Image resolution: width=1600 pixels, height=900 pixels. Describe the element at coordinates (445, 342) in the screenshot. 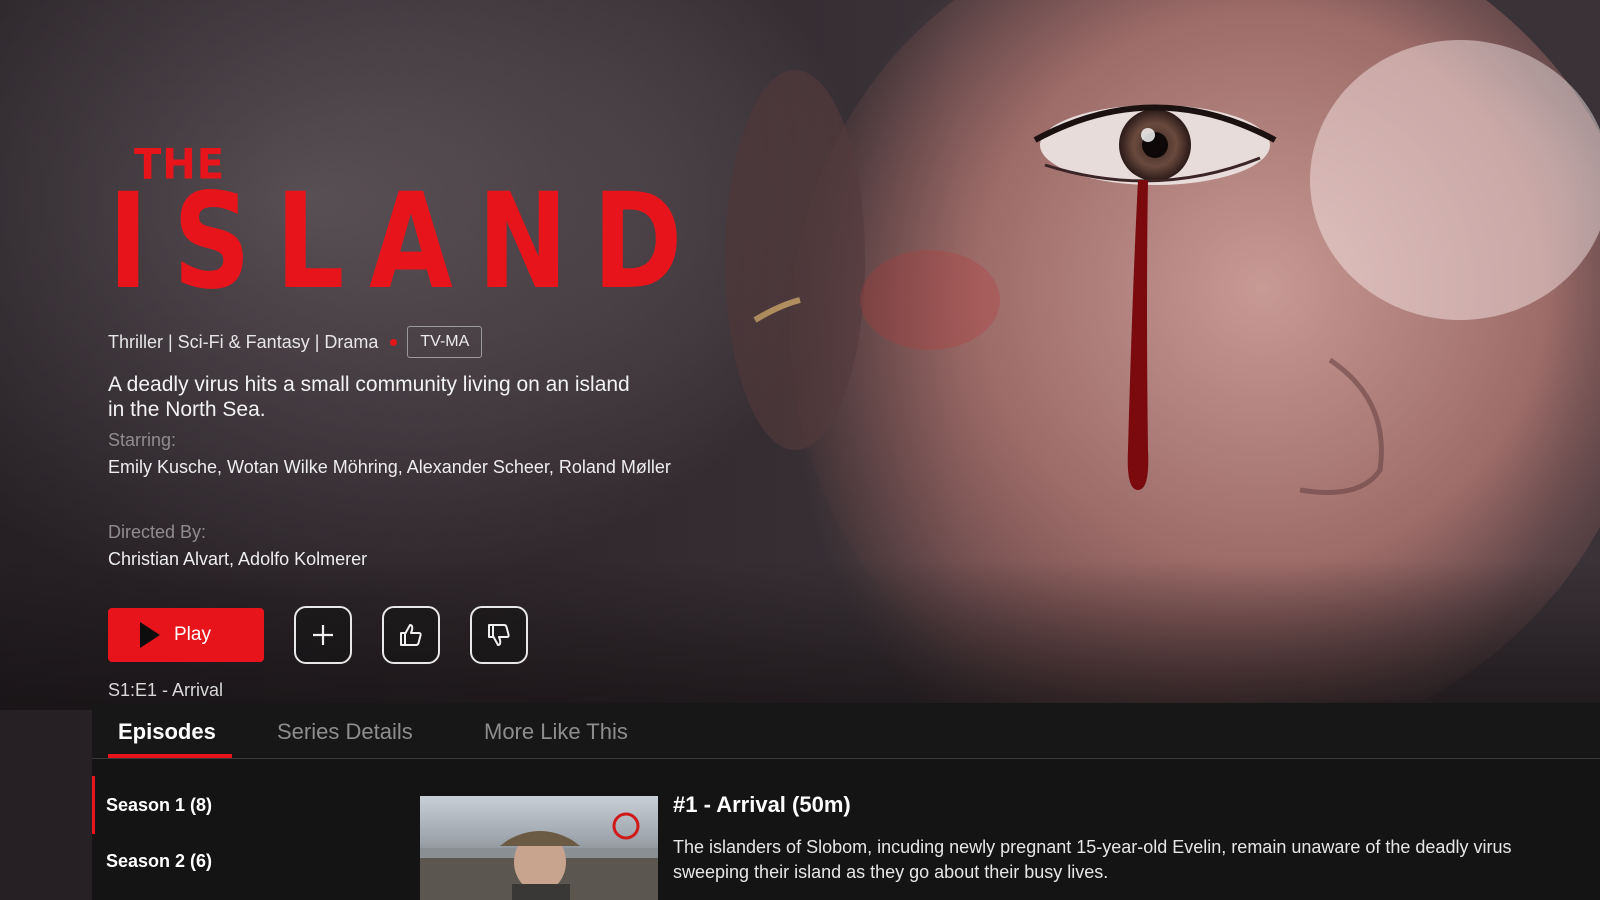

I see `maturity-rating-badge: TV-MA` at that location.